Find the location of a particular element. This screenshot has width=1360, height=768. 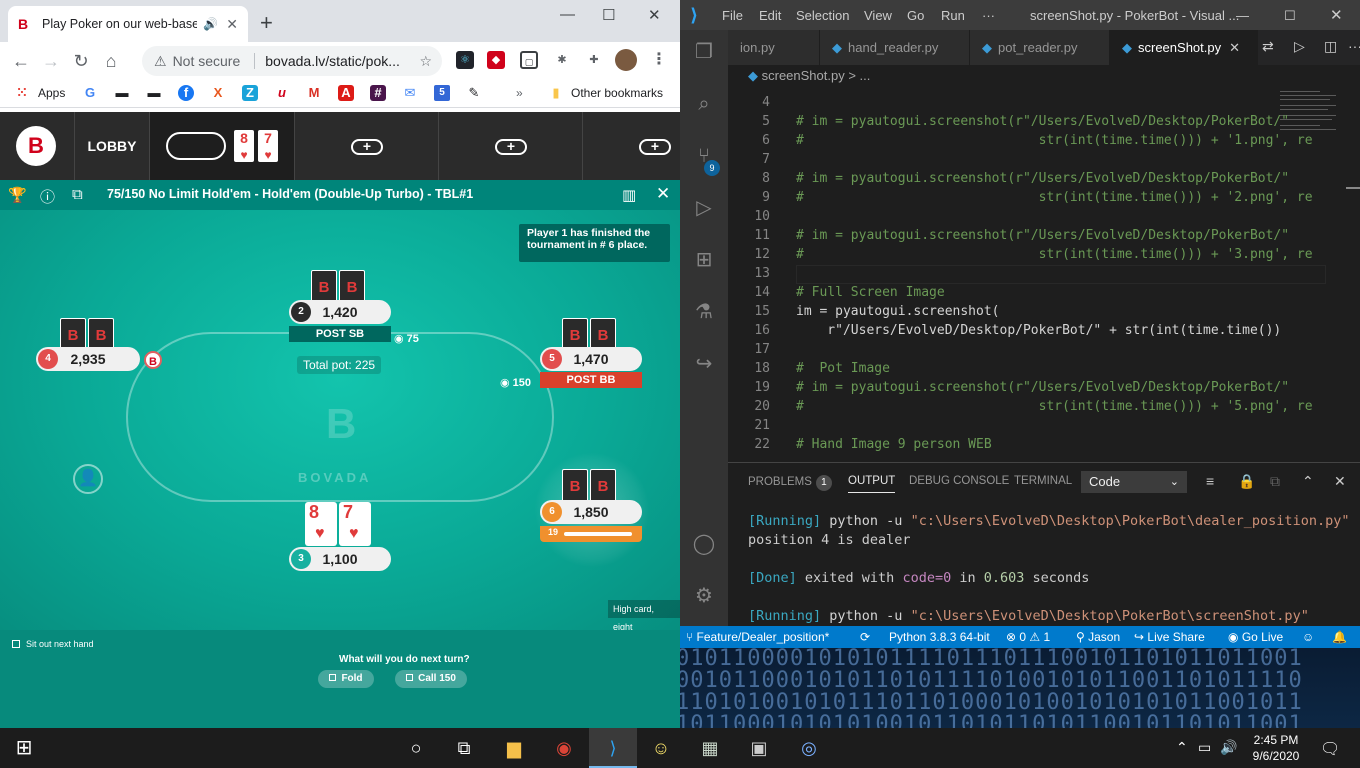

reload-icon: ↻ is located at coordinates (81, 61).